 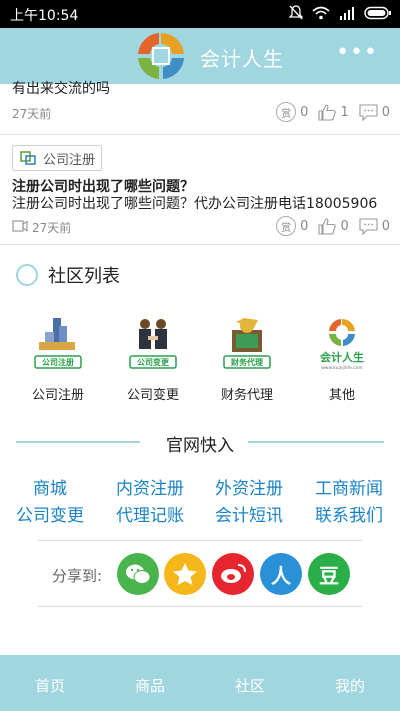 I want to click on badge-text: 财务代理, so click(x=246, y=362).